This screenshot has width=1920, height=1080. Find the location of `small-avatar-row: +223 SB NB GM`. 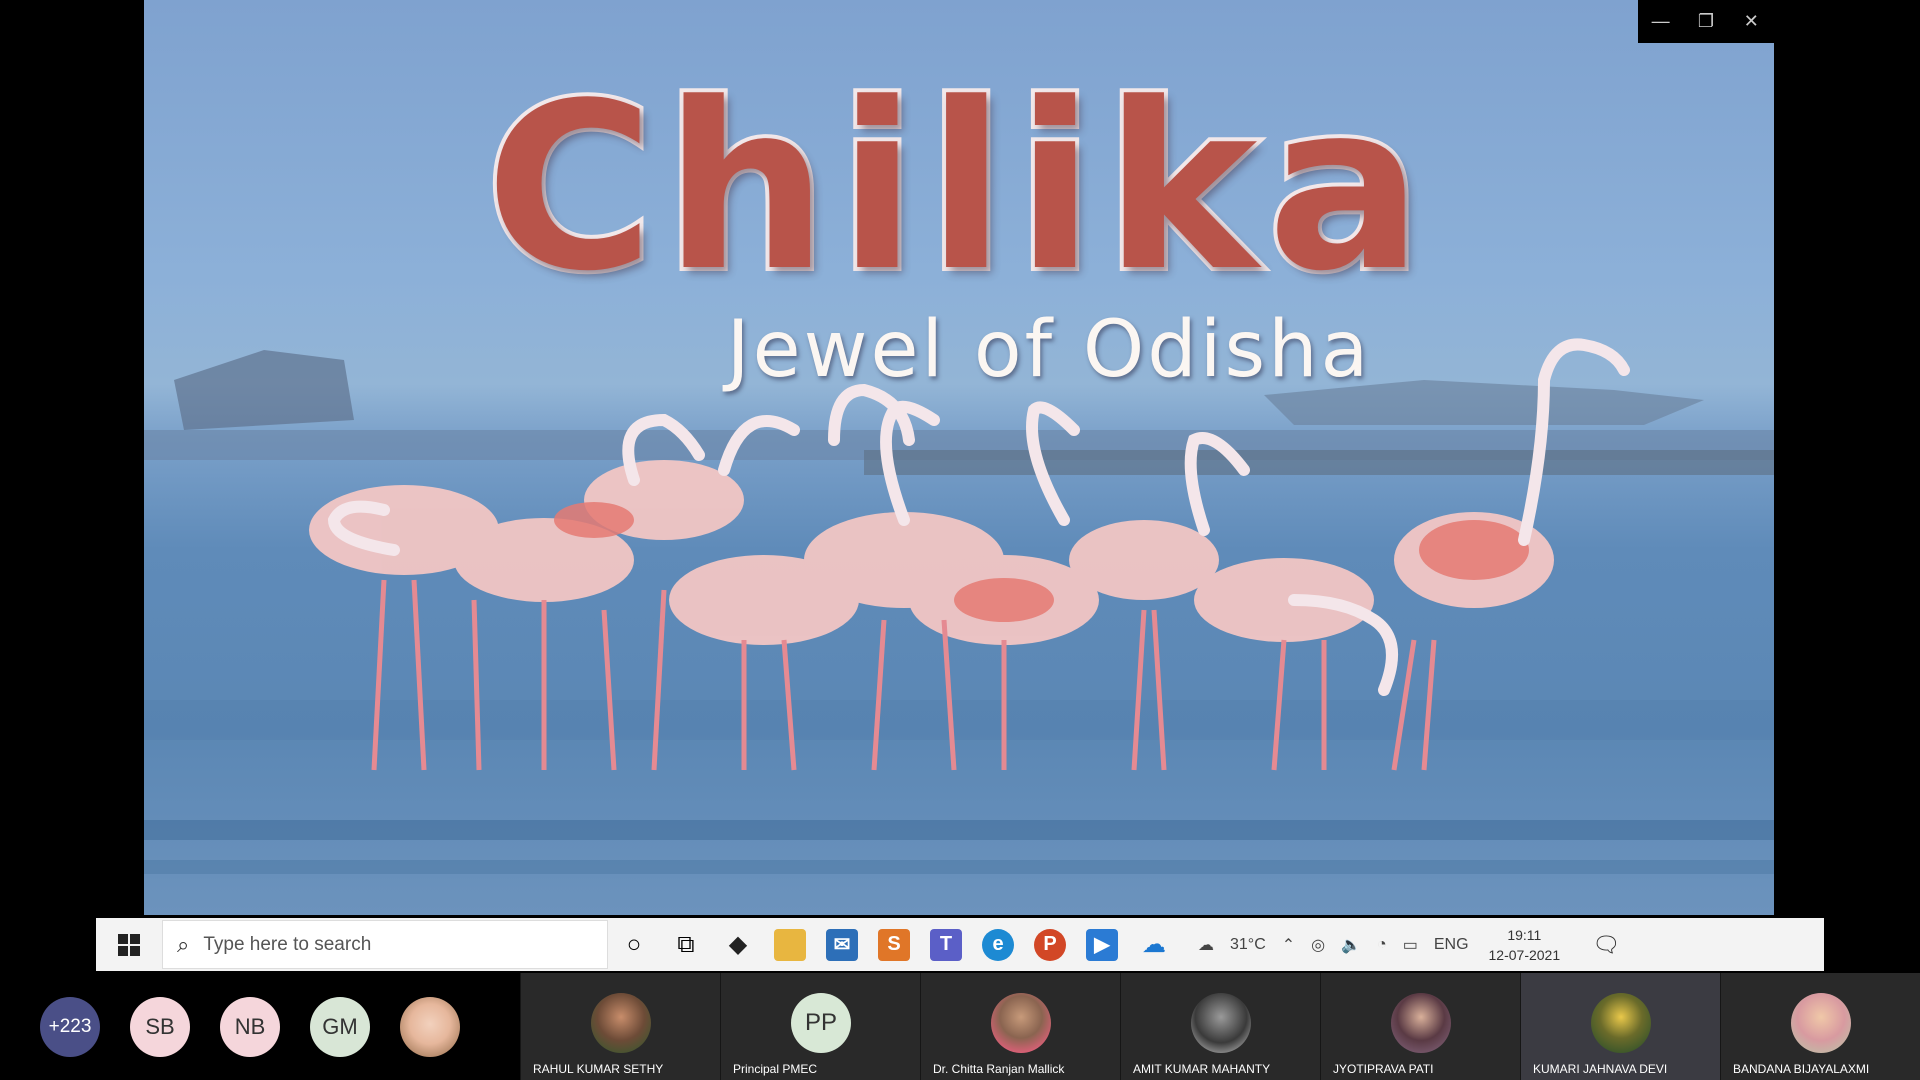

small-avatar-row: +223 SB NB GM is located at coordinates (260, 1026).